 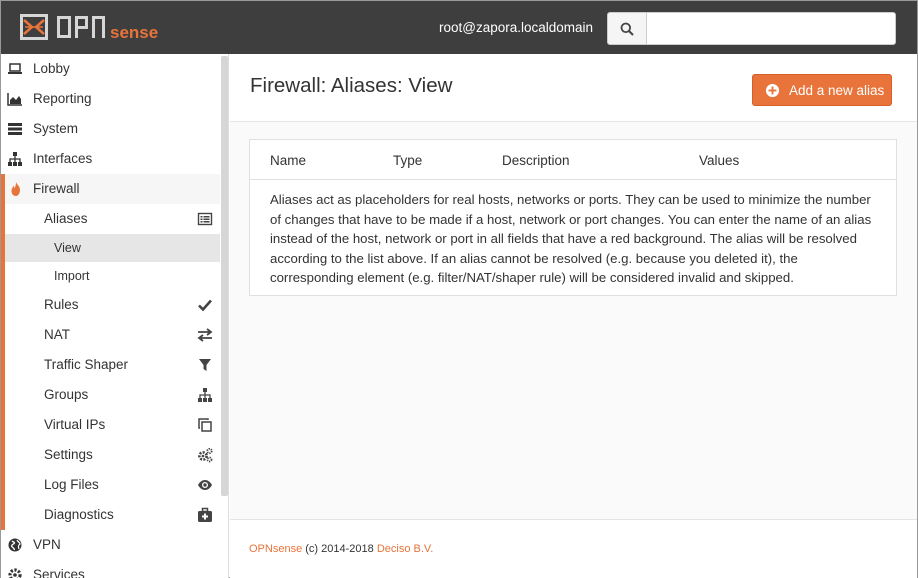 What do you see at coordinates (772, 90) in the screenshot?
I see `plus-circle-icon` at bounding box center [772, 90].